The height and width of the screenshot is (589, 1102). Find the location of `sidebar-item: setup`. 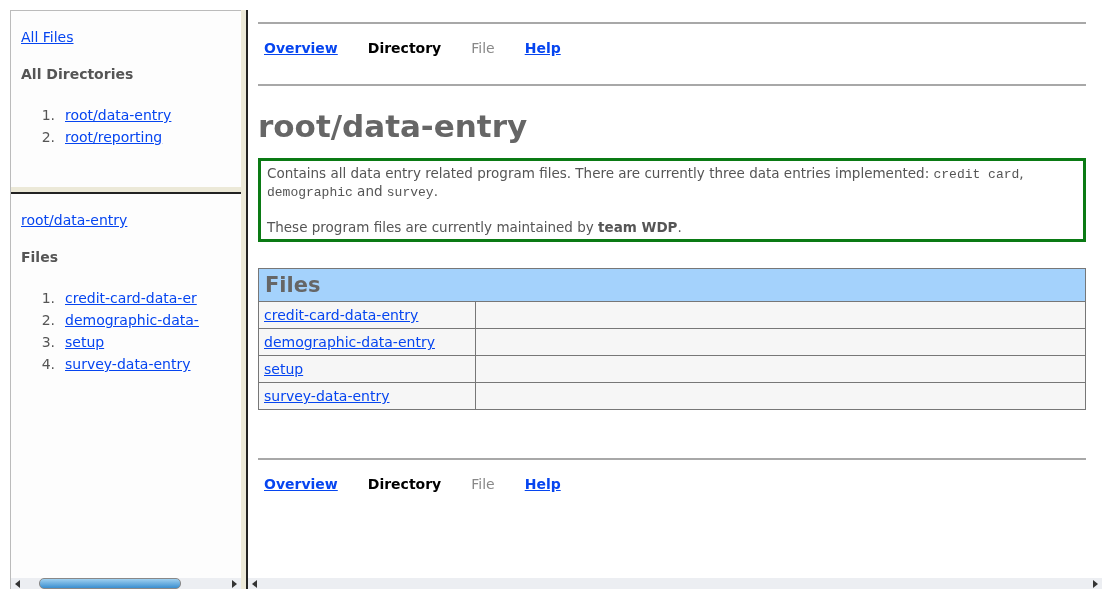

sidebar-item: setup is located at coordinates (85, 342).